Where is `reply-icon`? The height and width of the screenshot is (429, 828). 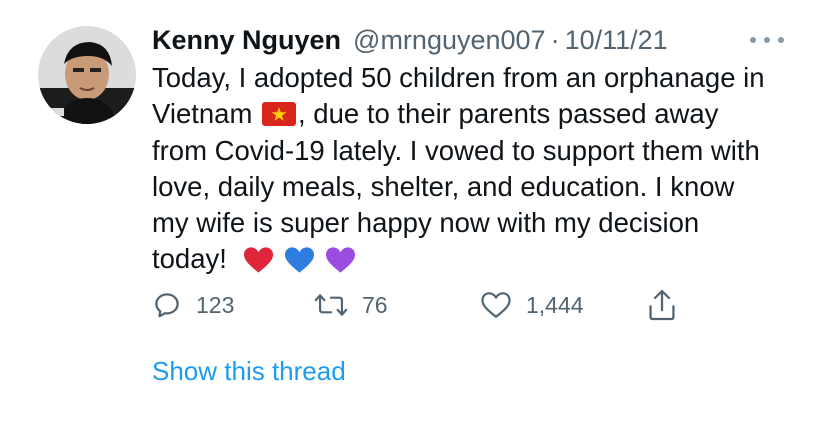
reply-icon is located at coordinates (167, 305).